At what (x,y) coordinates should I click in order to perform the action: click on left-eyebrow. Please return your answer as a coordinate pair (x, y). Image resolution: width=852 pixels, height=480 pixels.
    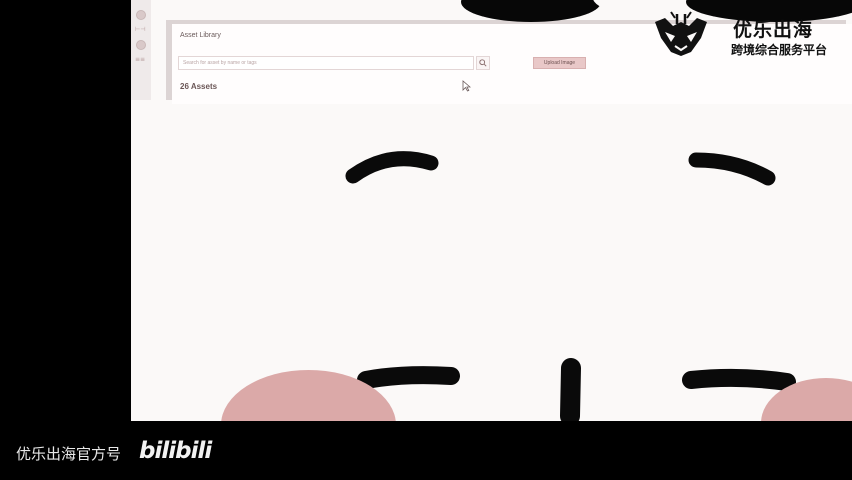
    Looking at the image, I should click on (392, 167).